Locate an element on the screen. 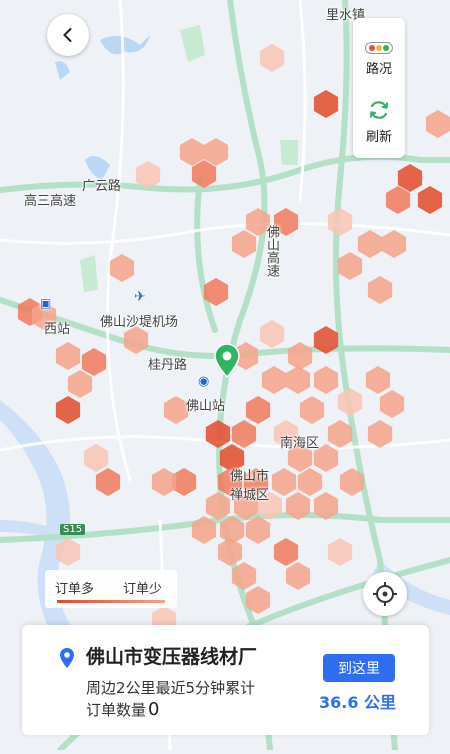  traffic-label: 路况 is located at coordinates (378, 69).